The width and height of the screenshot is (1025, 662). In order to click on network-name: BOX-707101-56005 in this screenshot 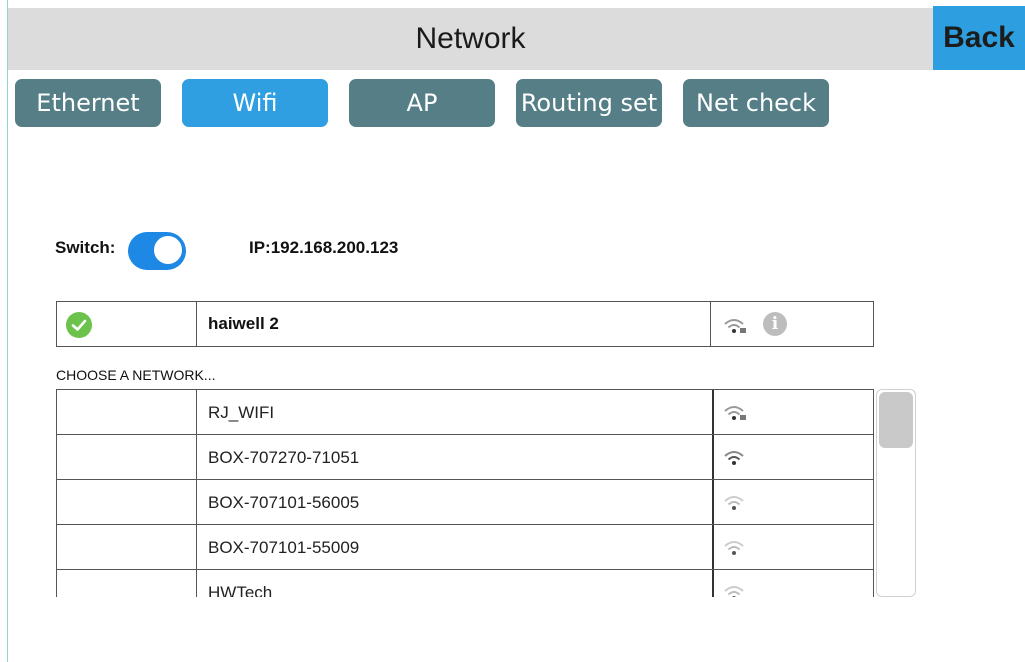, I will do `click(284, 502)`.